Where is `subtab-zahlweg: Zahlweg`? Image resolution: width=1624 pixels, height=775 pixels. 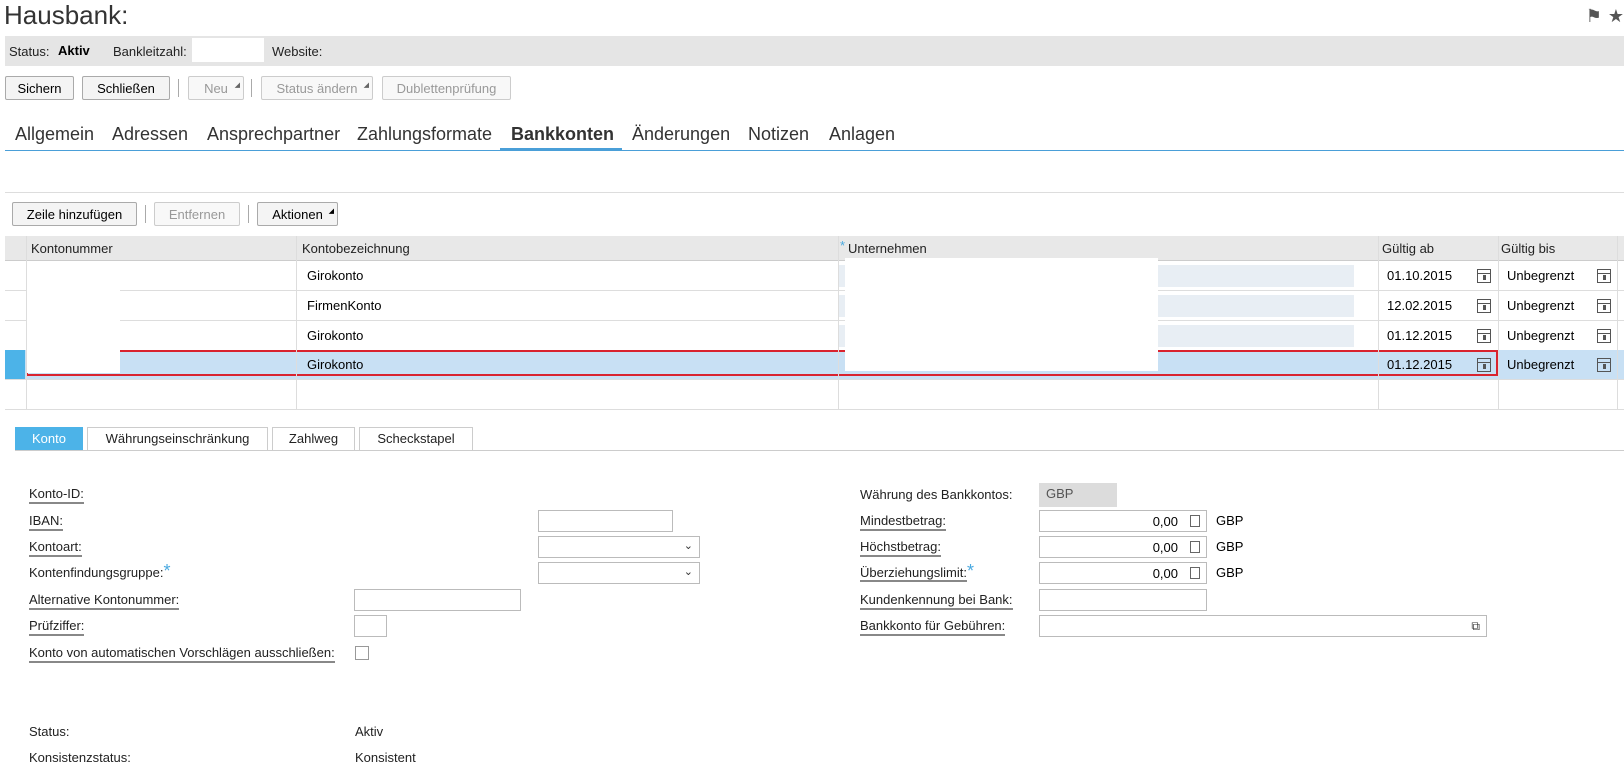
subtab-zahlweg: Zahlweg is located at coordinates (313, 439).